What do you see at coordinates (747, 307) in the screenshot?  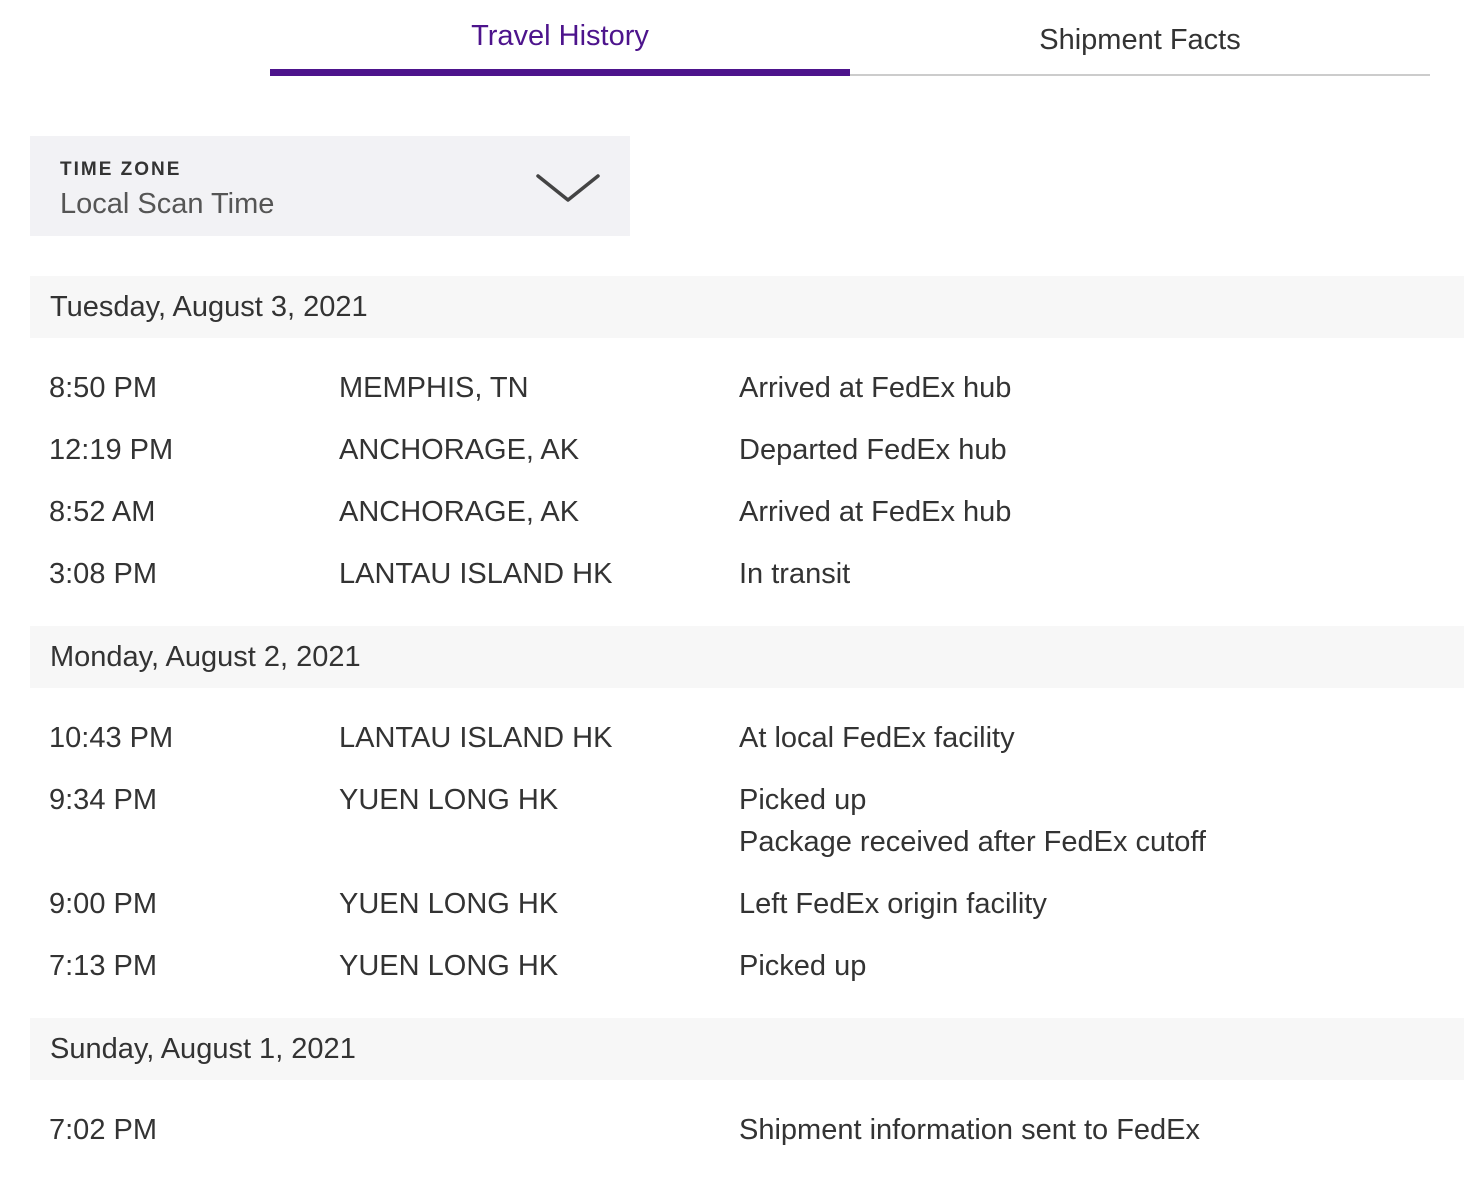 I see `date-header: Tuesday, August 3, 2021` at bounding box center [747, 307].